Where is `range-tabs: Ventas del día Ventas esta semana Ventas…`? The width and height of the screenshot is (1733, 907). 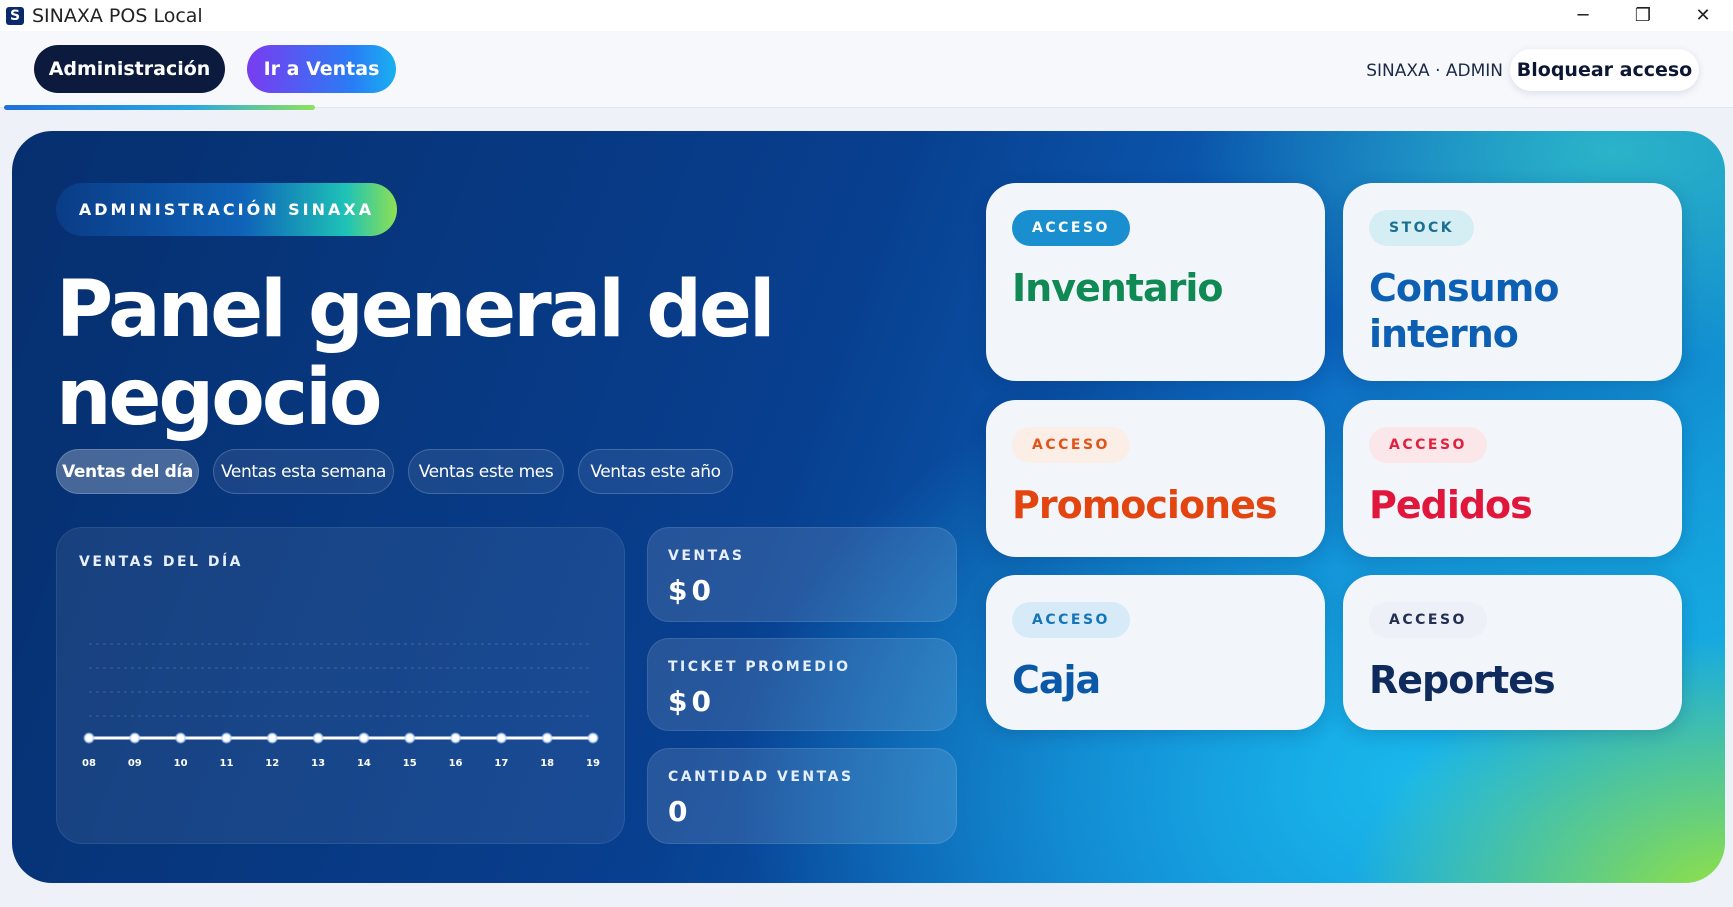 range-tabs: Ventas del día Ventas esta semana Ventas… is located at coordinates (401, 471).